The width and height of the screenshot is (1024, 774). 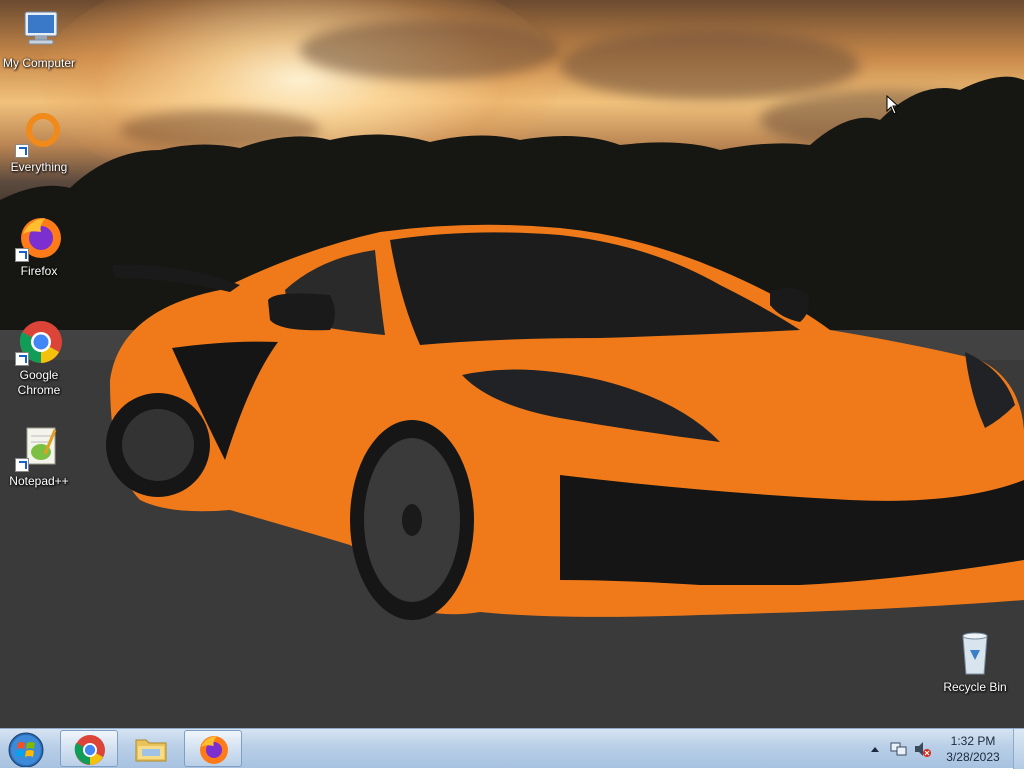 What do you see at coordinates (39, 30) in the screenshot?
I see `computer-icon` at bounding box center [39, 30].